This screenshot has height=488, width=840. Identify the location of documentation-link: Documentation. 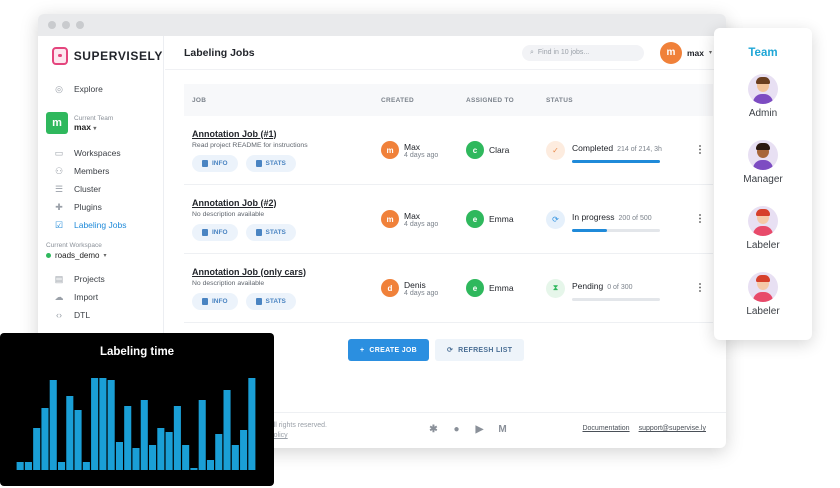
(605, 428).